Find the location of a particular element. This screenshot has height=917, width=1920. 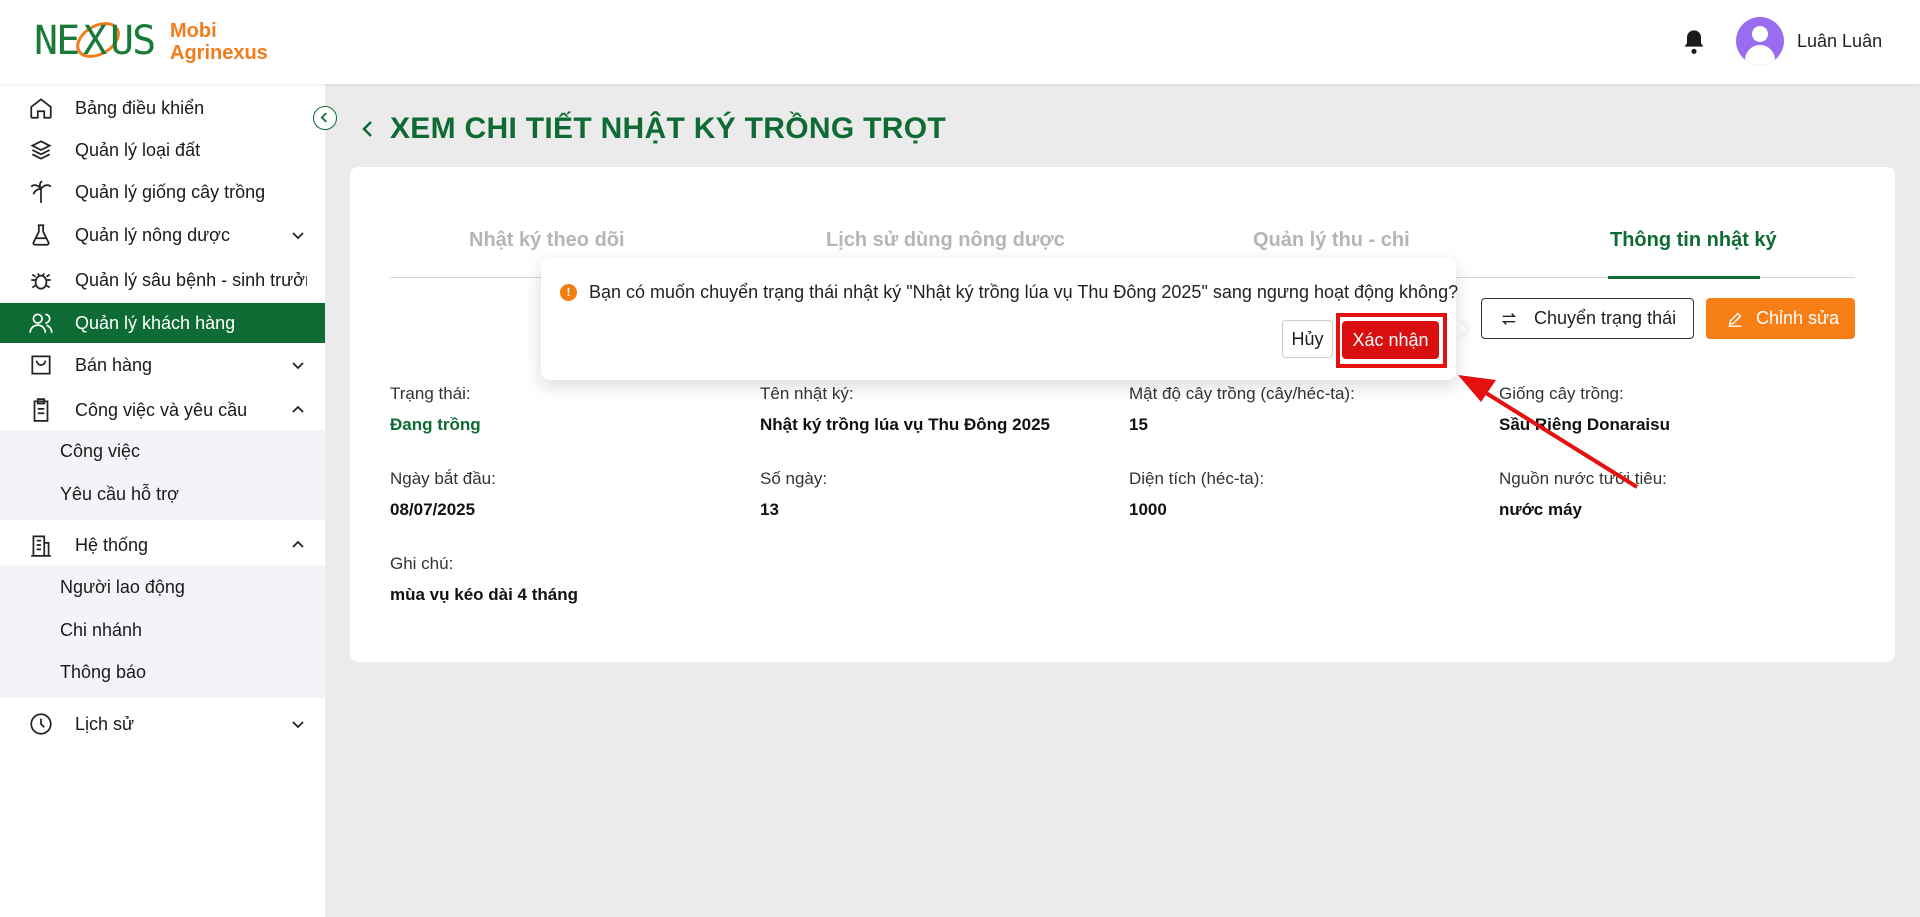

notification-bell-icon is located at coordinates (1694, 42).